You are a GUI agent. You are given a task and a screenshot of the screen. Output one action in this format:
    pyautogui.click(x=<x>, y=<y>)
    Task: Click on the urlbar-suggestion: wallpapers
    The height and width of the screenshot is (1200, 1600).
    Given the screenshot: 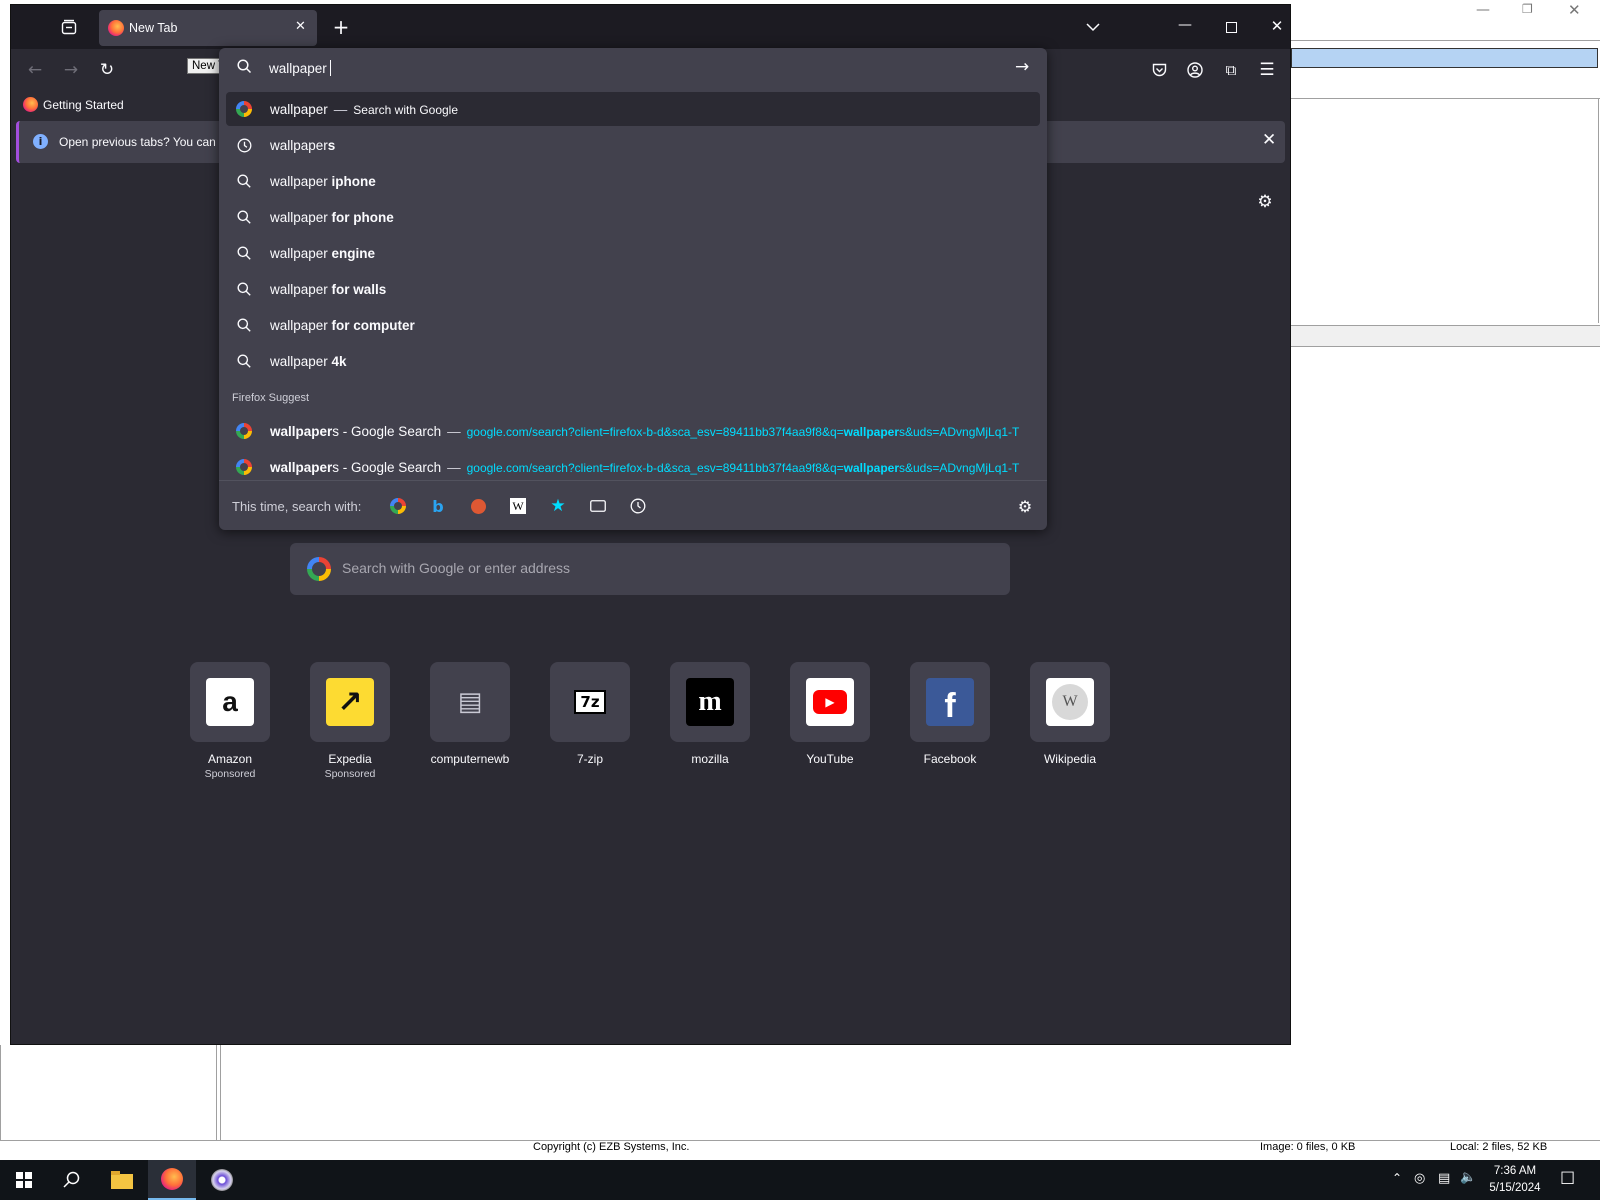 What is the action you would take?
    pyautogui.click(x=633, y=145)
    